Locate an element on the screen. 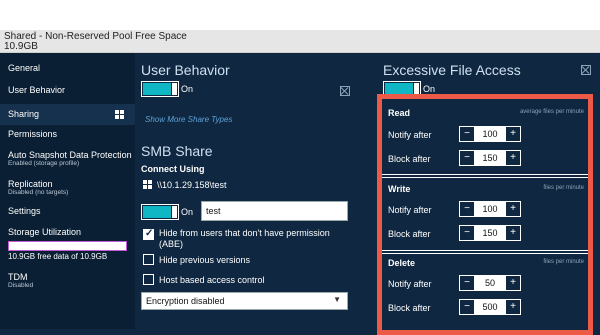 This screenshot has width=600, height=335. delete-block-value: 500 is located at coordinates (490, 307).